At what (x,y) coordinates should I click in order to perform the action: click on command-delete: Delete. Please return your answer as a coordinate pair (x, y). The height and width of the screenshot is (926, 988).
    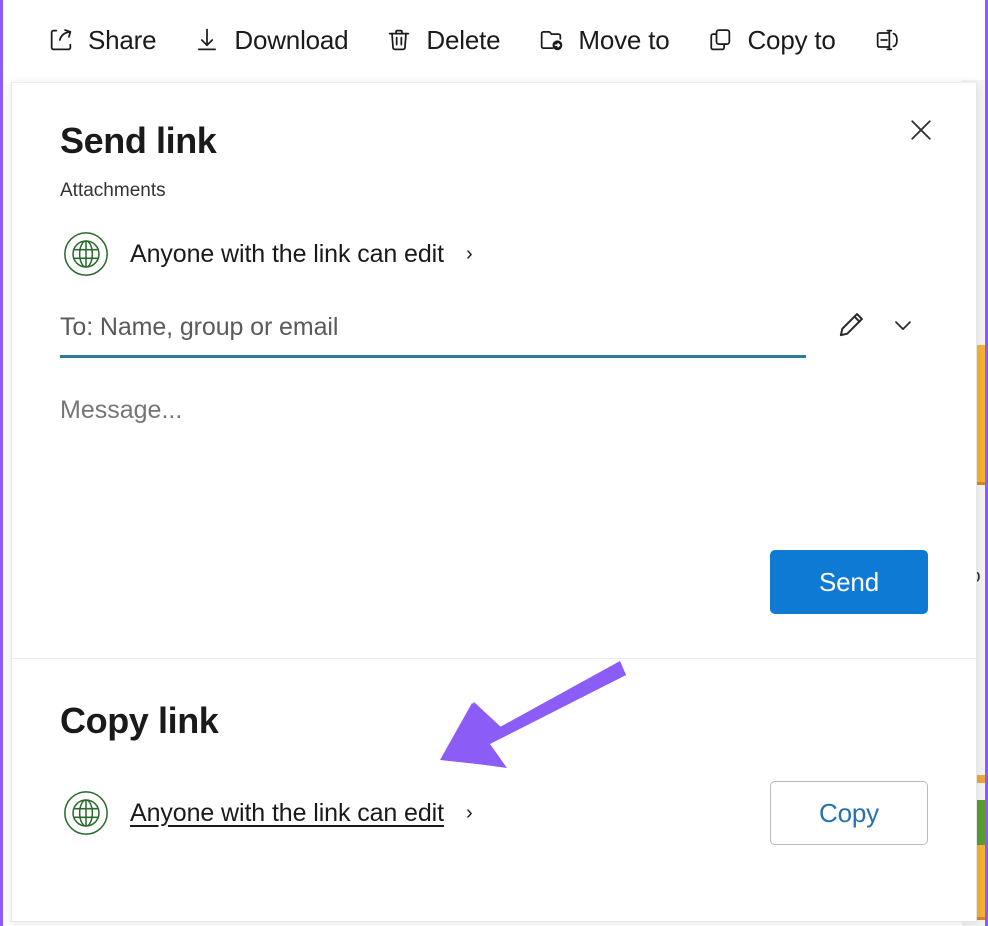
    Looking at the image, I should click on (442, 40).